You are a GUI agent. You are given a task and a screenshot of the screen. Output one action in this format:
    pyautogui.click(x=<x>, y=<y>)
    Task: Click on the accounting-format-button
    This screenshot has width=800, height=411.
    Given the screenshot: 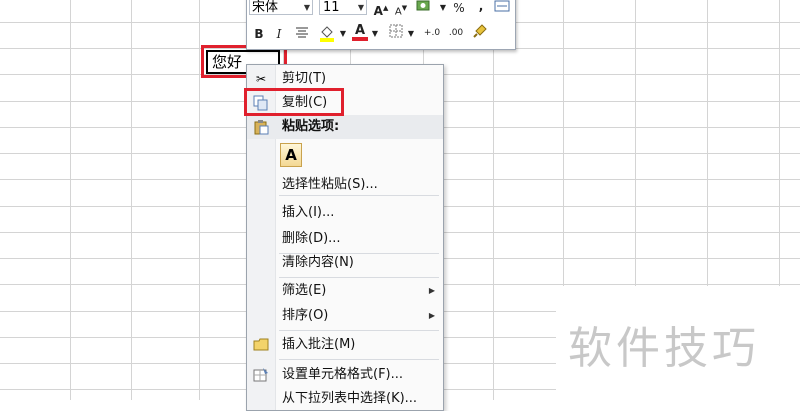 What is the action you would take?
    pyautogui.click(x=424, y=8)
    